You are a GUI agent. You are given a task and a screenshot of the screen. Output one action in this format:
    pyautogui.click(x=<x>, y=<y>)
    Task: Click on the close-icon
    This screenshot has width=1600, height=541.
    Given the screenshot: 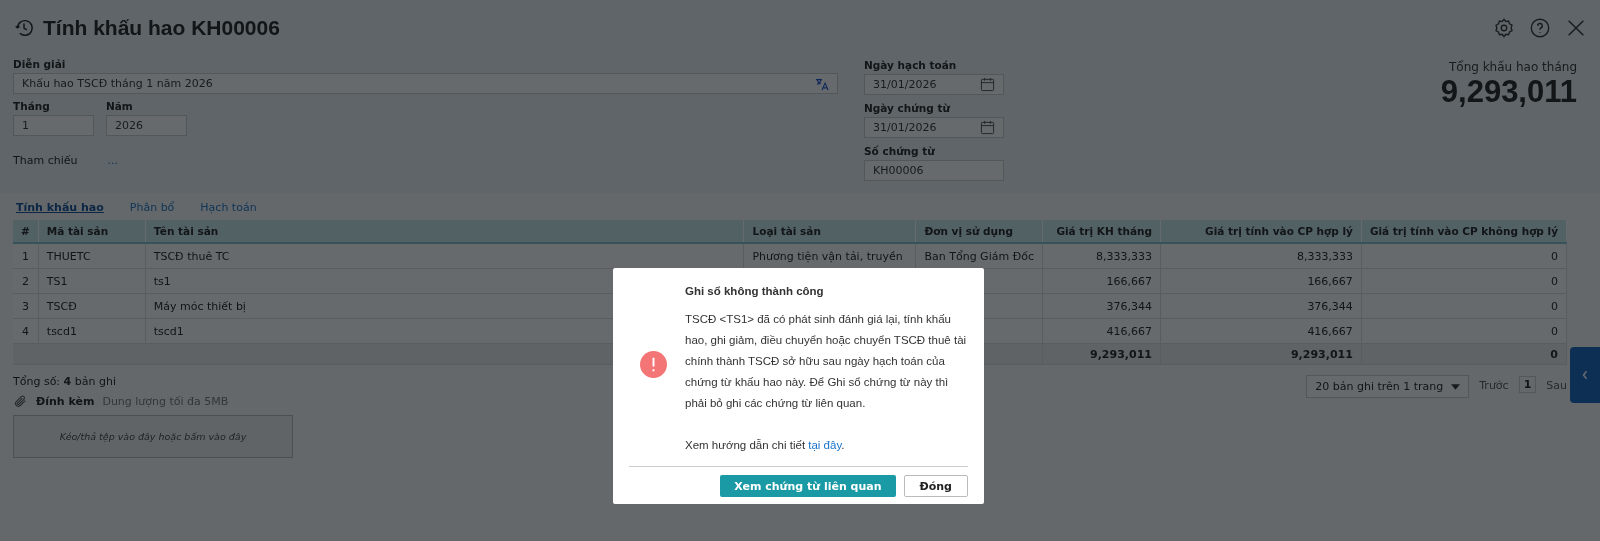 What is the action you would take?
    pyautogui.click(x=1576, y=28)
    